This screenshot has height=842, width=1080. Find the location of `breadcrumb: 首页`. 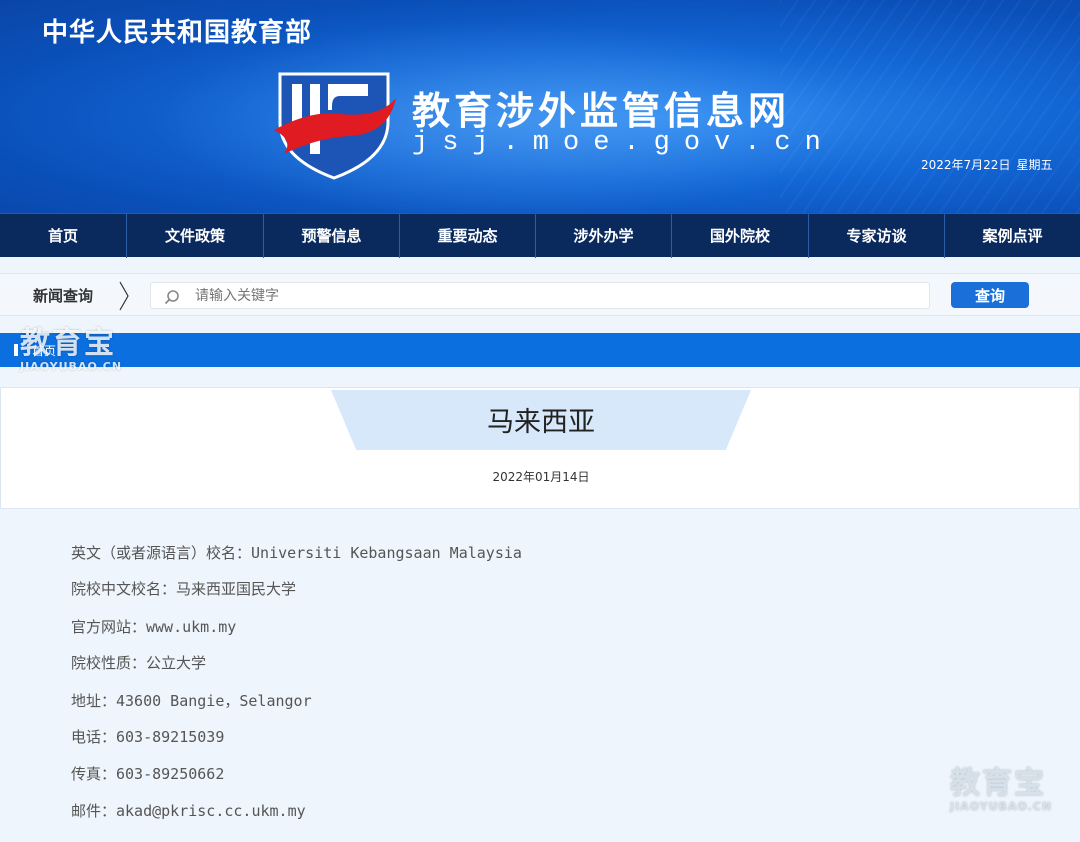

breadcrumb: 首页 is located at coordinates (540, 350).